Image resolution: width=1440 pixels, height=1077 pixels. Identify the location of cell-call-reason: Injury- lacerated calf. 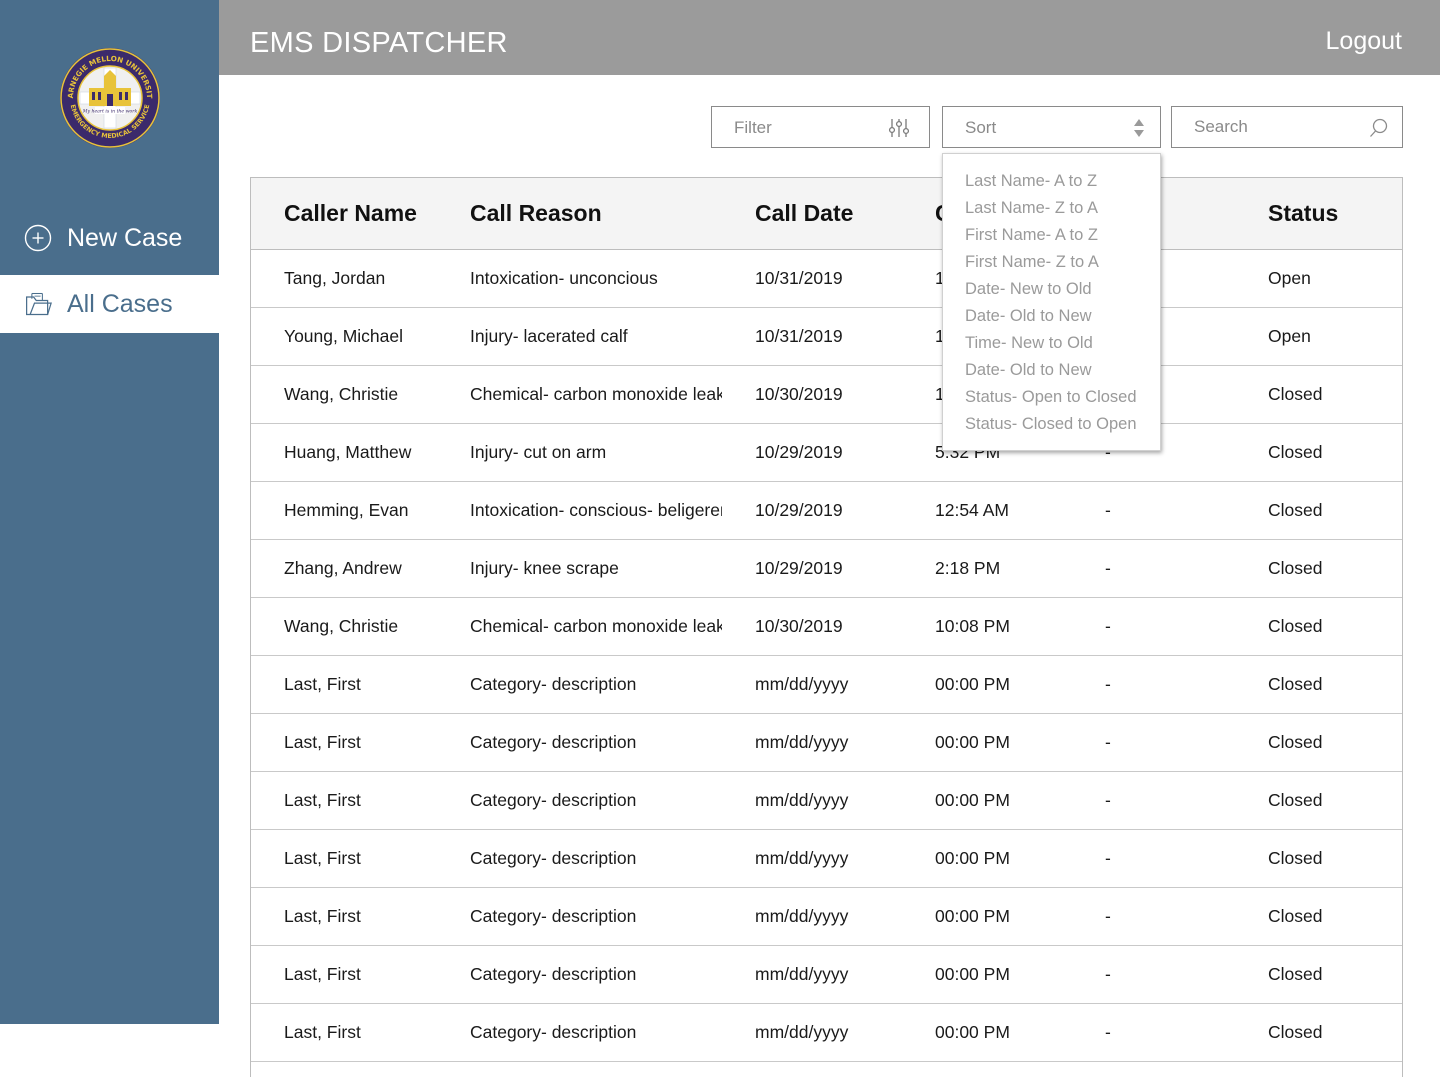
(579, 336).